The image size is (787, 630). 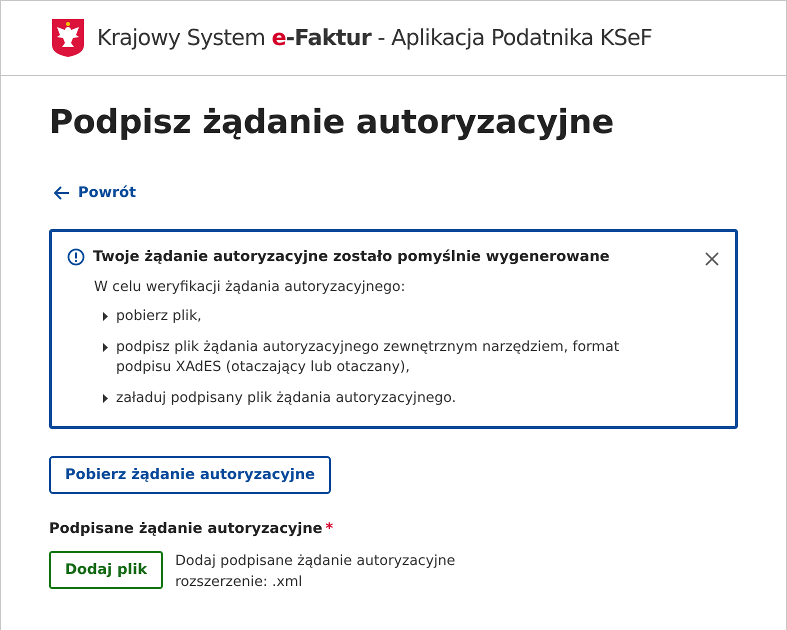 What do you see at coordinates (62, 193) in the screenshot?
I see `back-arrow-icon` at bounding box center [62, 193].